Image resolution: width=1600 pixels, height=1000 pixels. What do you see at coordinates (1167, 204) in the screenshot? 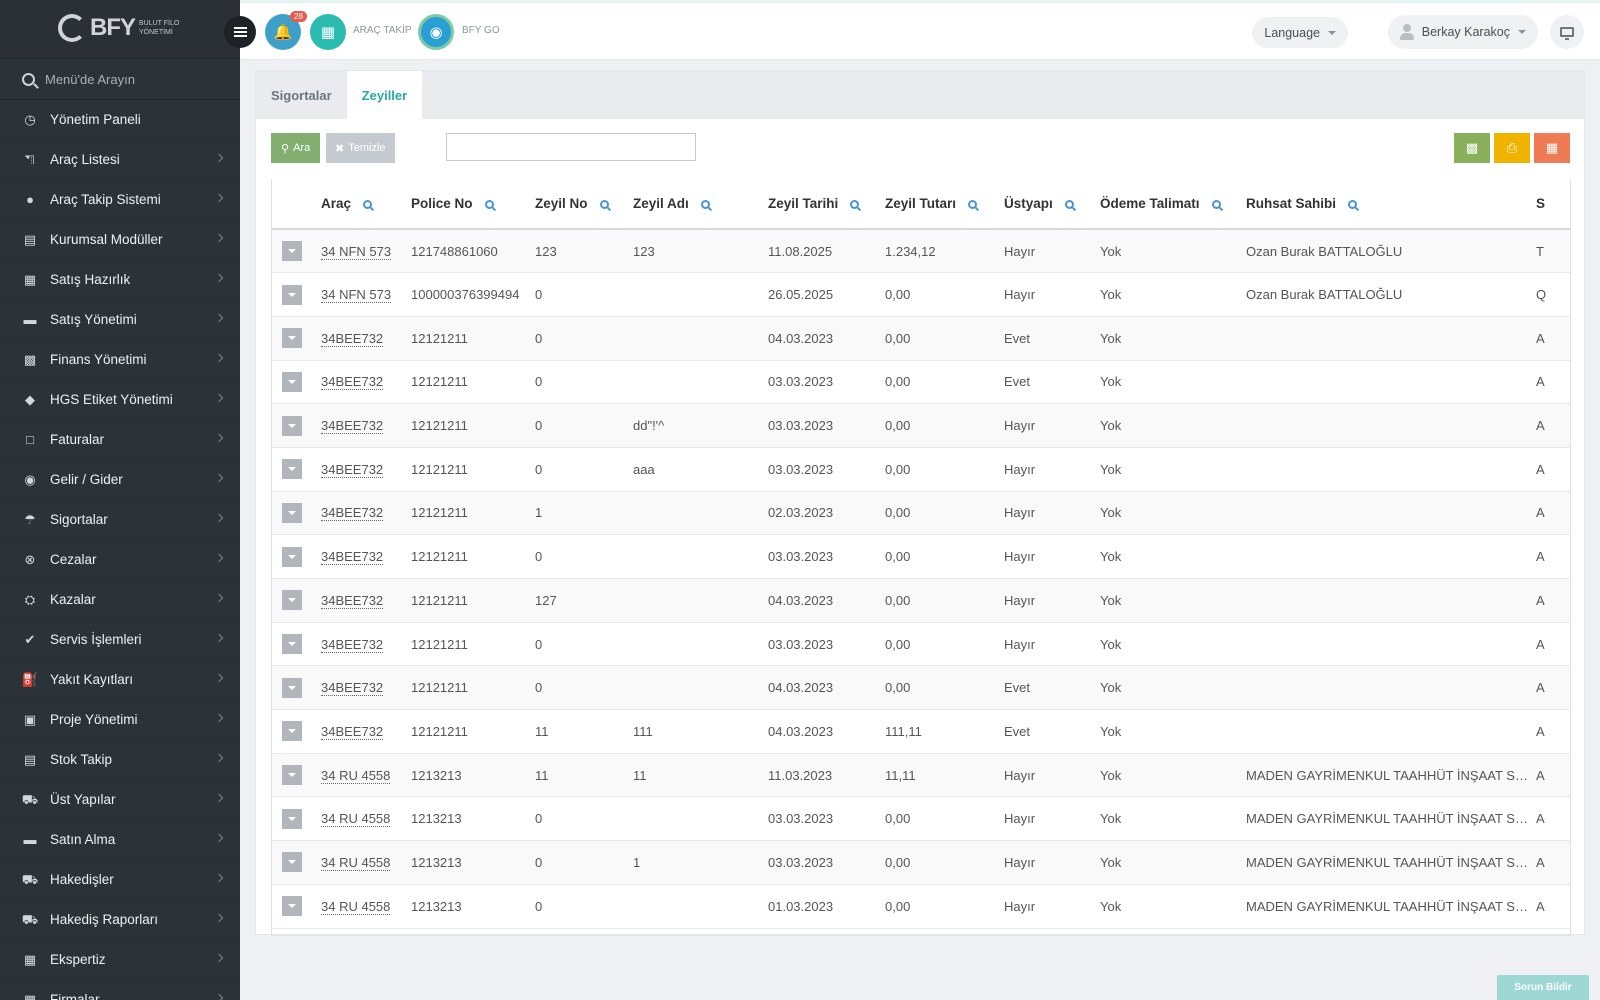
I see `column-header: Ödeme Talimatı` at bounding box center [1167, 204].